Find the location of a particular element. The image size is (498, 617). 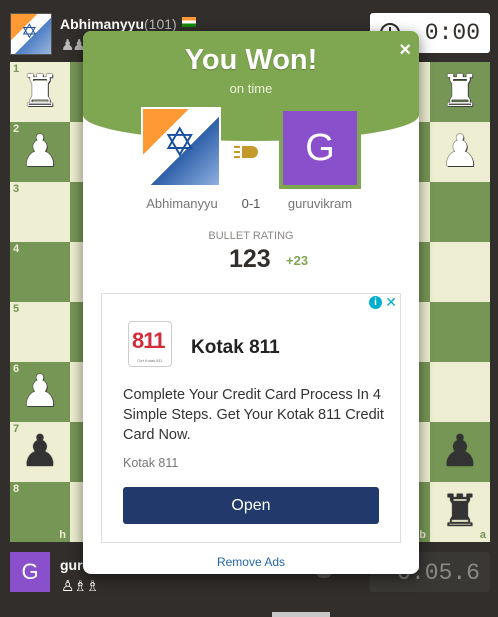

board-square: 6 ♟ is located at coordinates (40, 392).